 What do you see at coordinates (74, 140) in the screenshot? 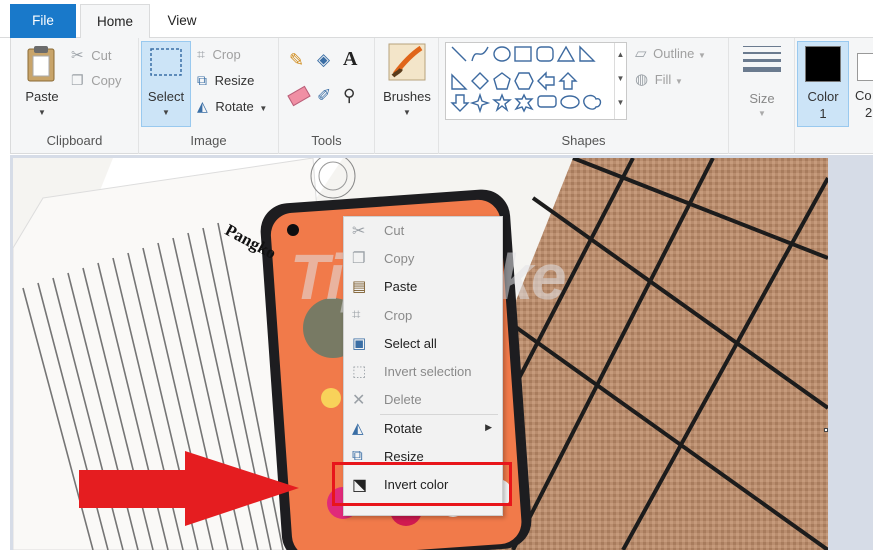
I see `clipboard-group-label: Clipboard` at bounding box center [74, 140].